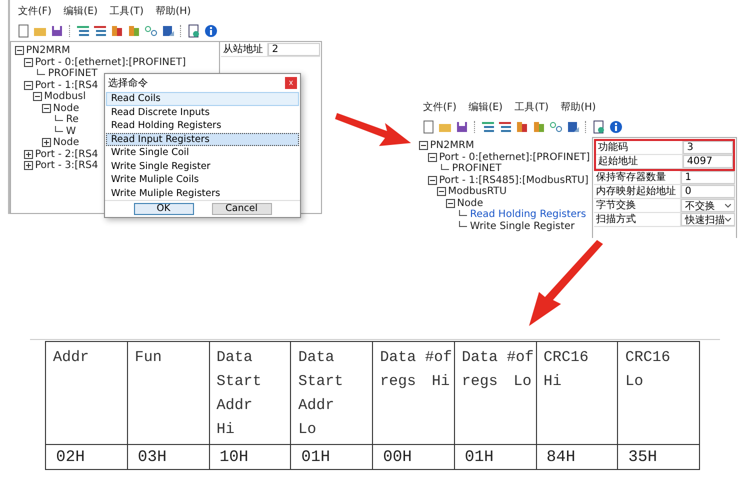 This screenshot has height=500, width=750. Describe the element at coordinates (528, 214) in the screenshot. I see `tree-item: Read Holding Registers` at that location.